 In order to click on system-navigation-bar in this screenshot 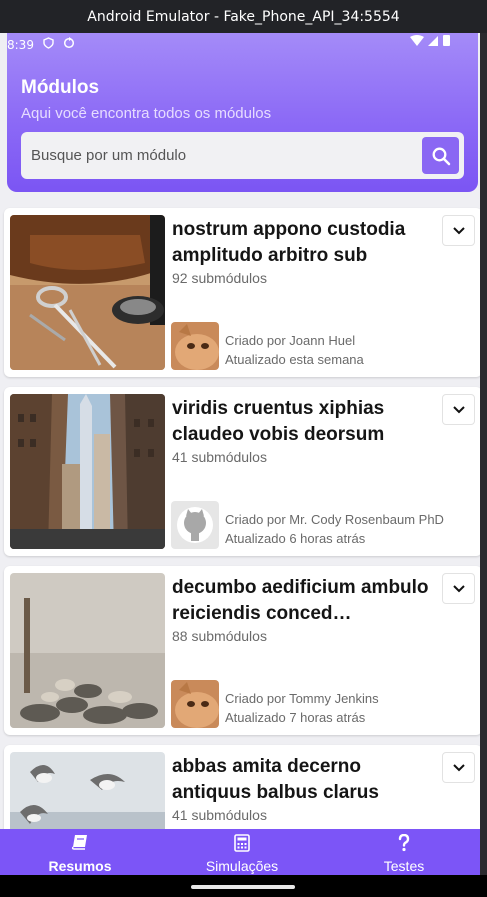, I will do `click(243, 886)`.